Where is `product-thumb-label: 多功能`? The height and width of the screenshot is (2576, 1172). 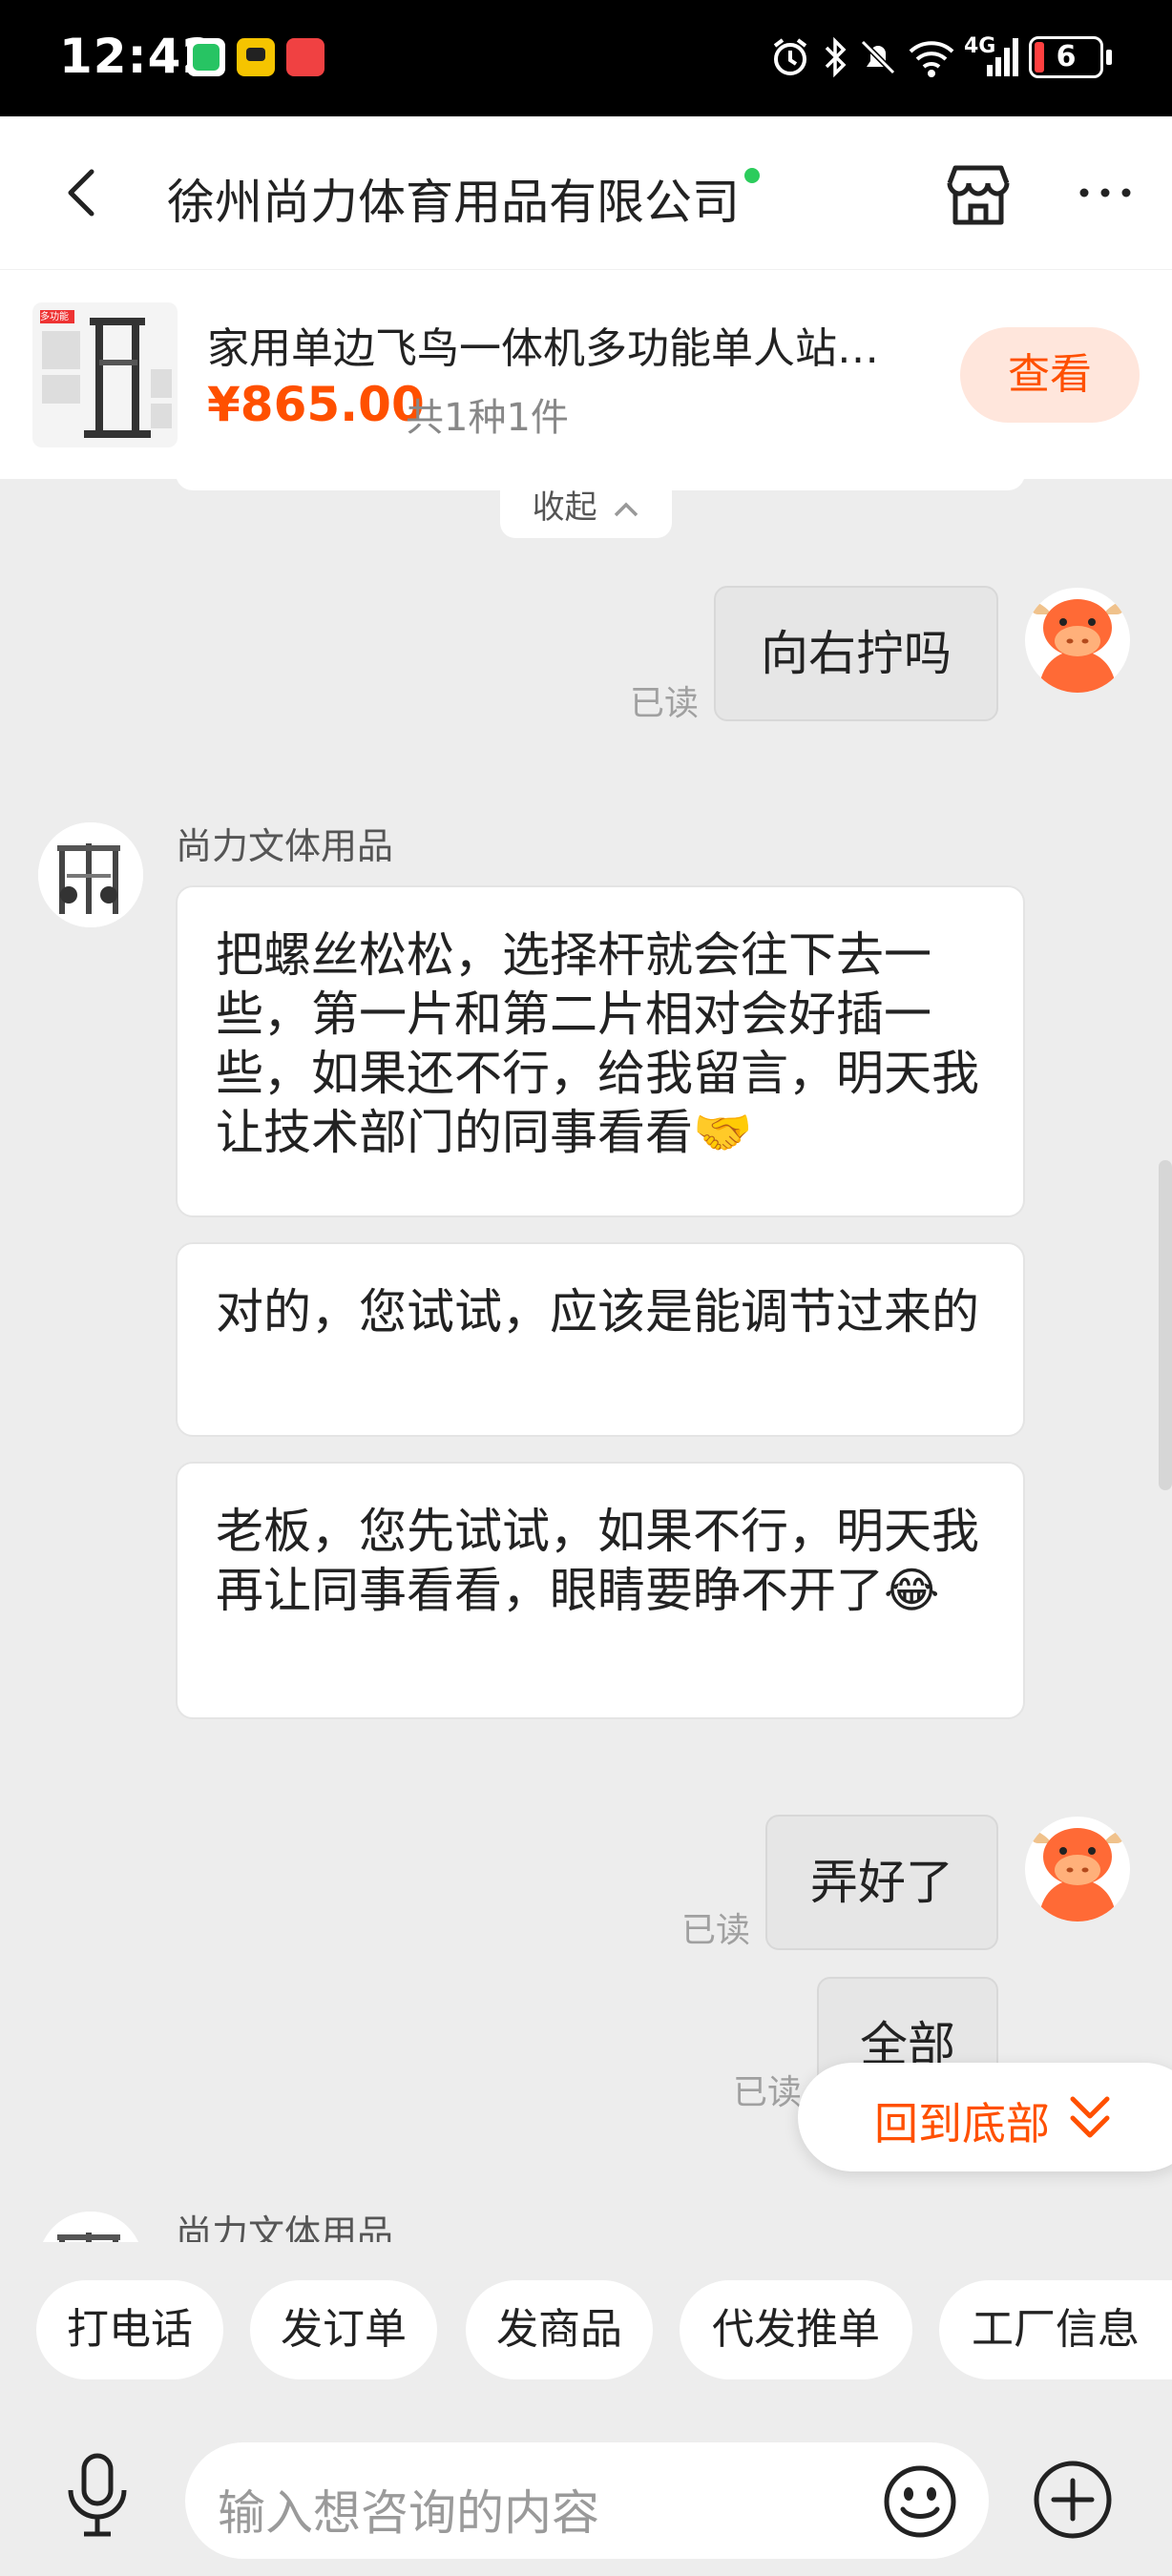 product-thumb-label: 多功能 is located at coordinates (54, 317).